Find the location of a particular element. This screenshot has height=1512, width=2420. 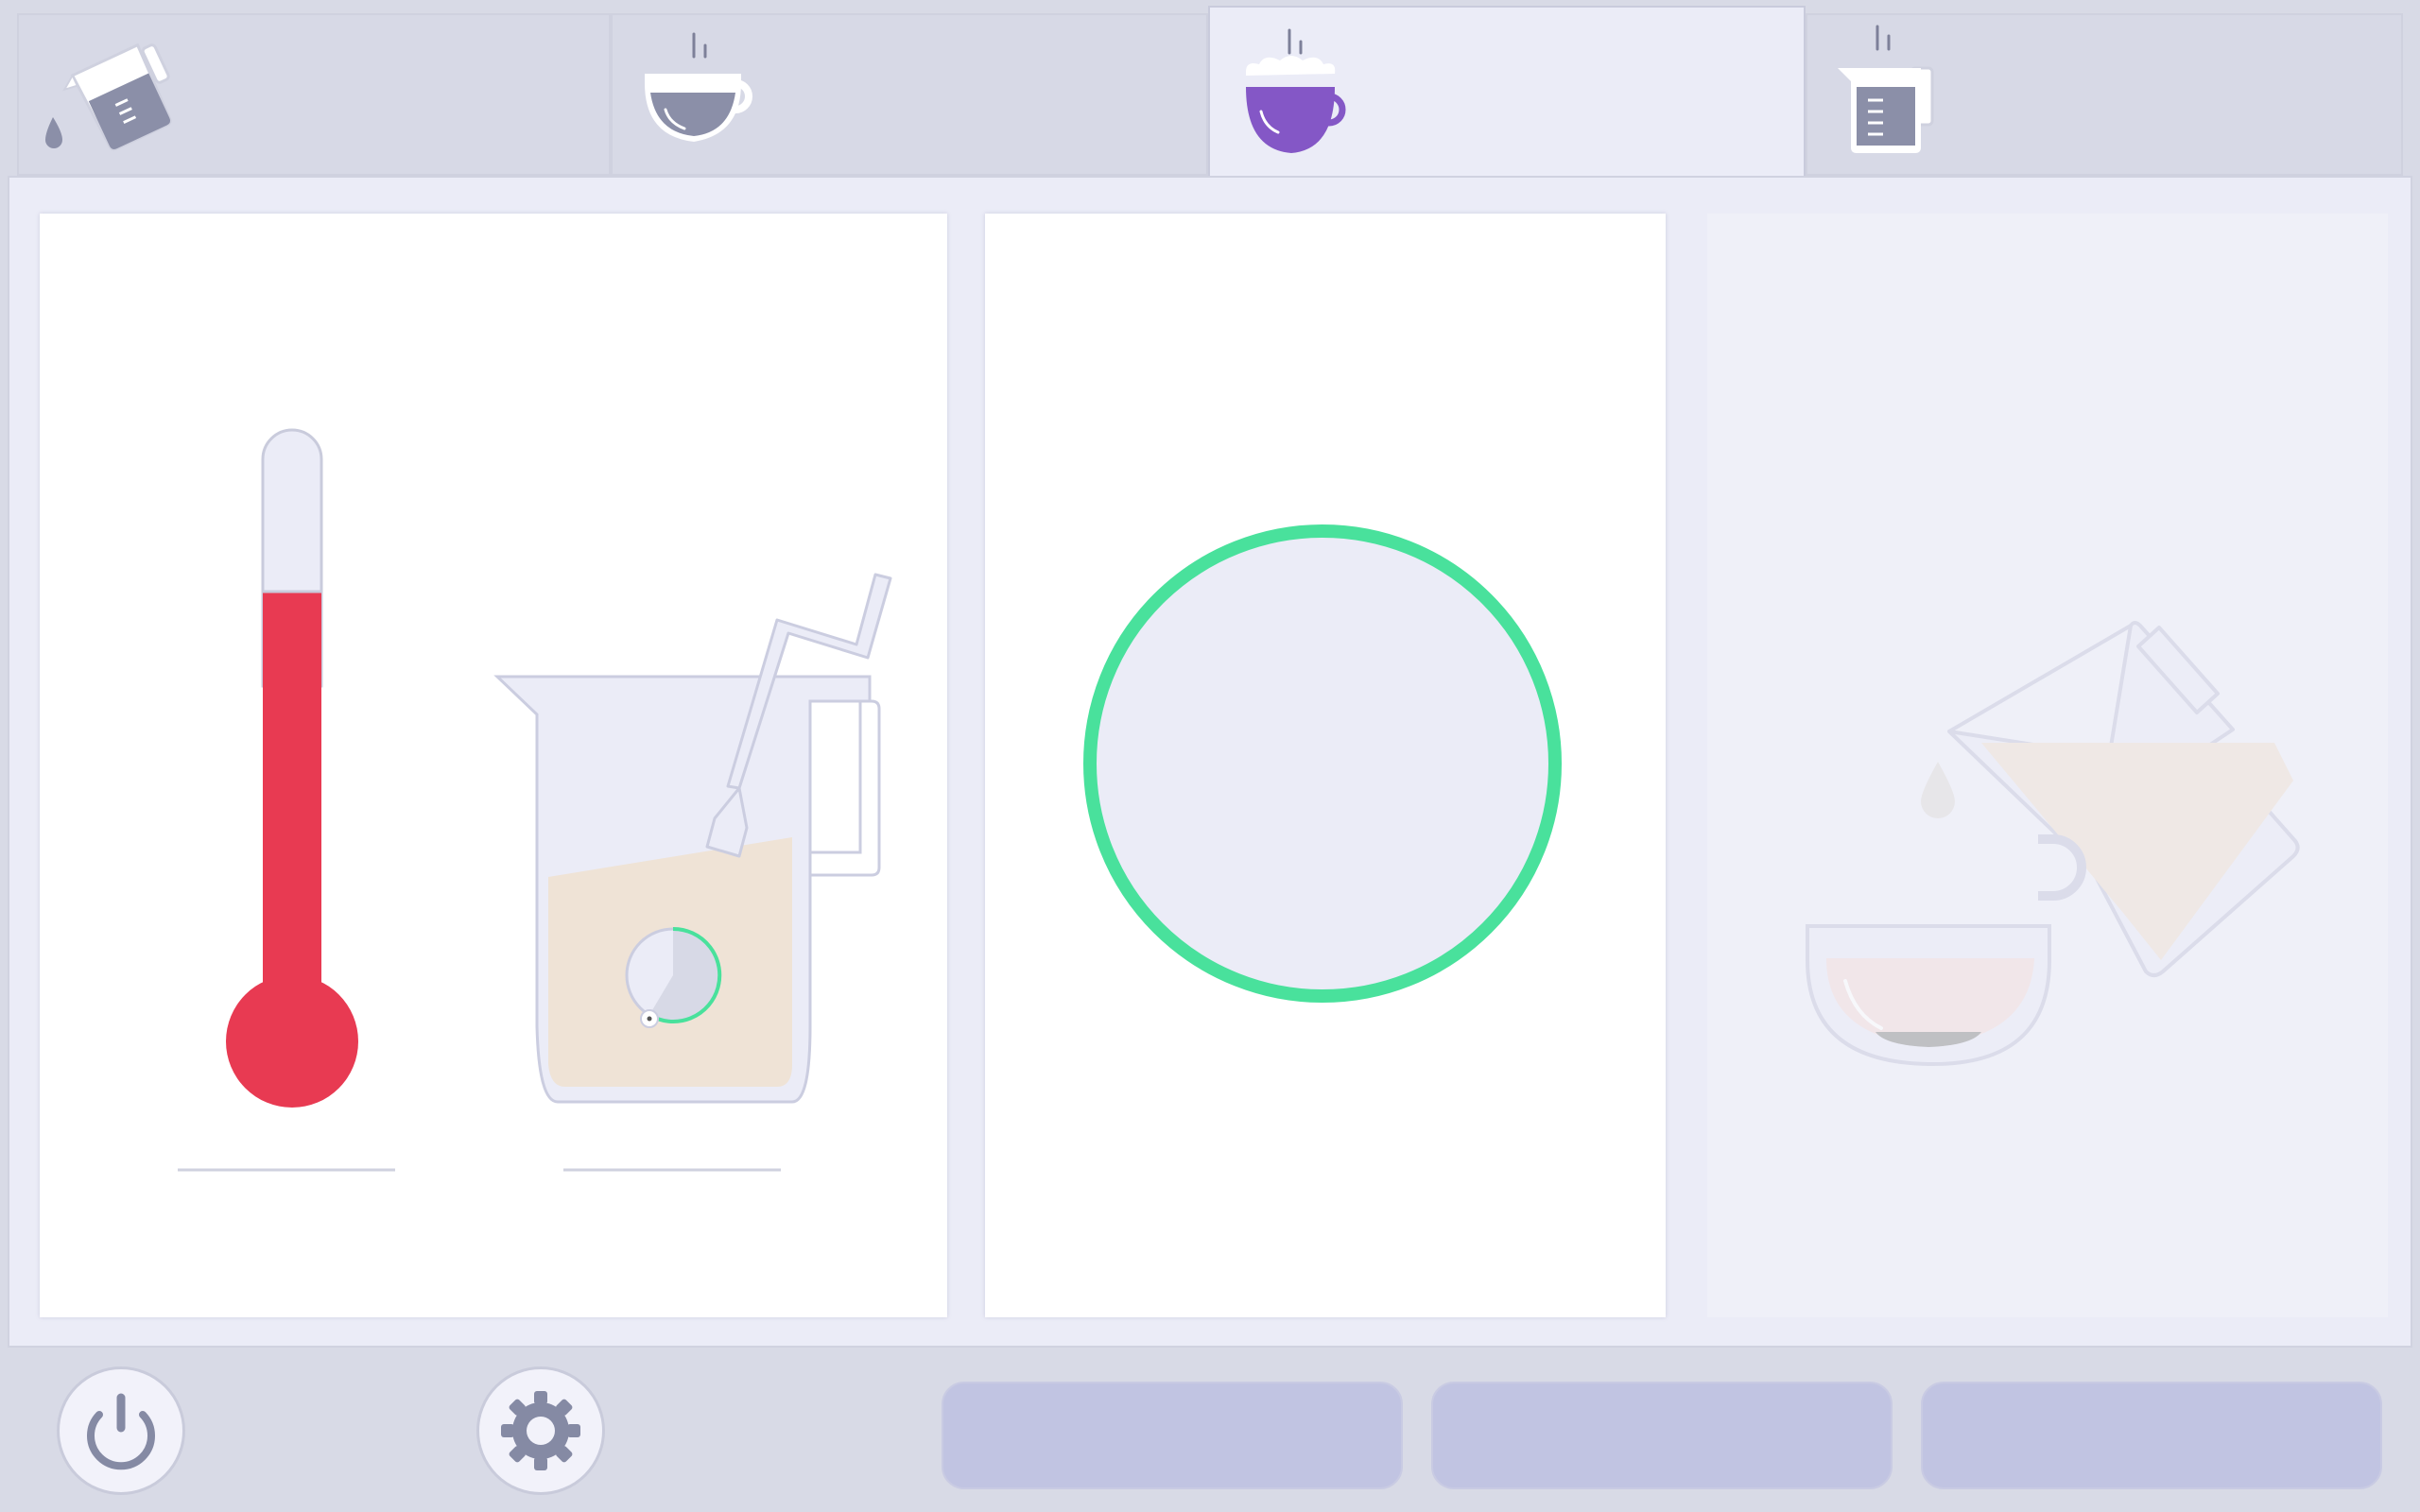

frothy-hot-cup-icon is located at coordinates (1296, 90).